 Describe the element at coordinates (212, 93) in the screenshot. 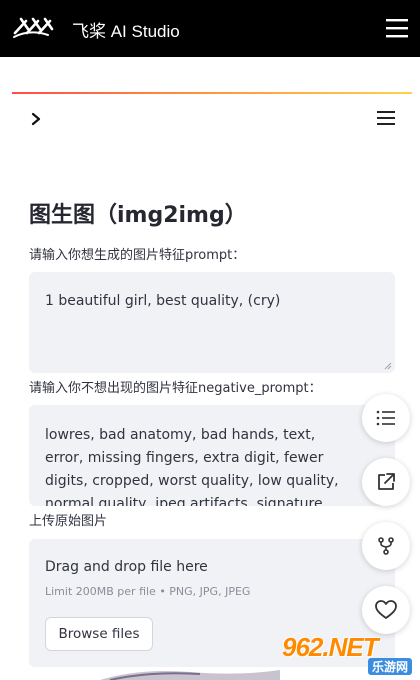

I see `header-accent-line` at that location.